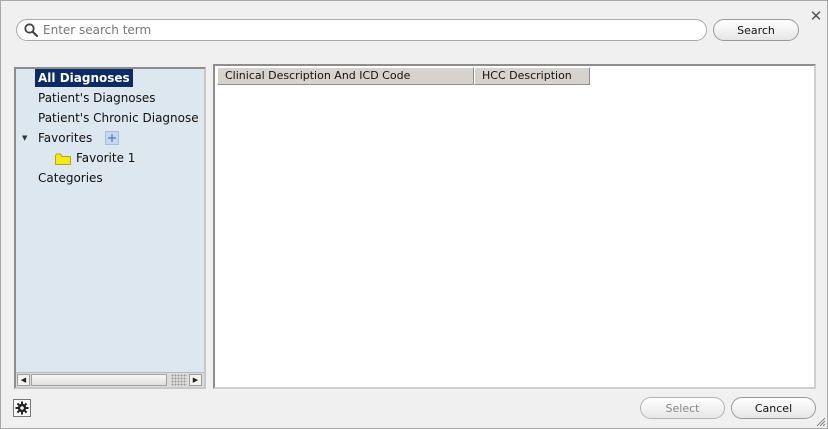  I want to click on scrollbar-grip, so click(179, 380).